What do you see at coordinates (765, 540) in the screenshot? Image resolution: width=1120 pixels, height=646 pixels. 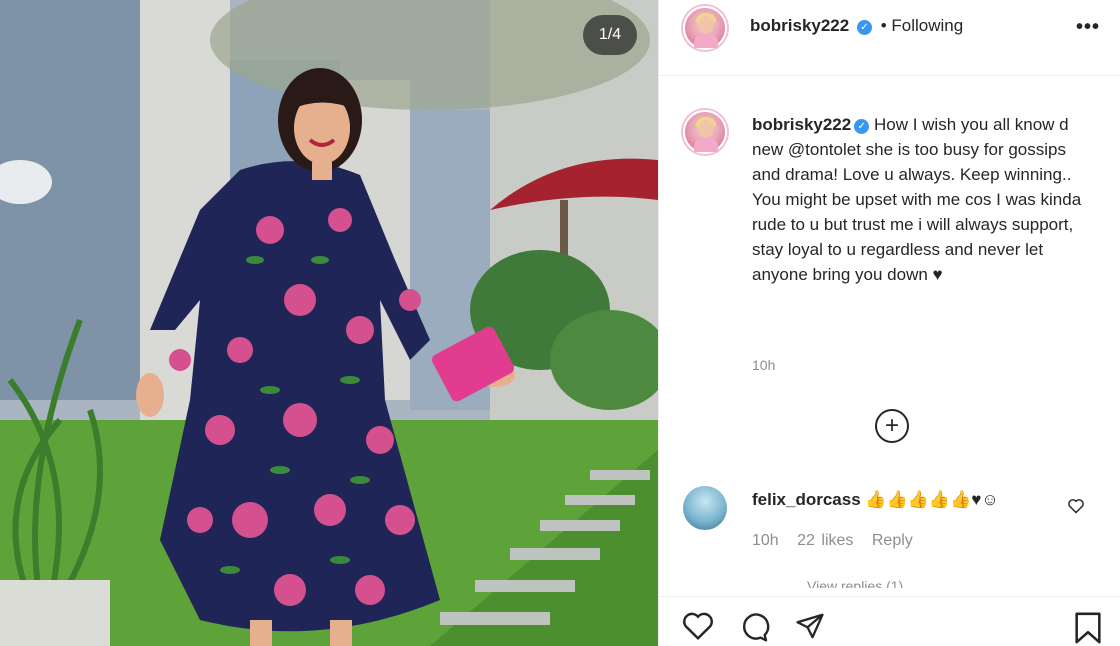 I see `comment-time: 10h` at bounding box center [765, 540].